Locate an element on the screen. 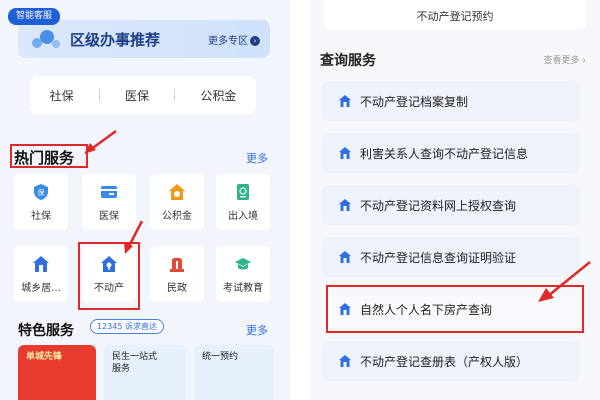 The height and width of the screenshot is (400, 600). quick-links-card: 社保 医保 公积金 is located at coordinates (143, 95).